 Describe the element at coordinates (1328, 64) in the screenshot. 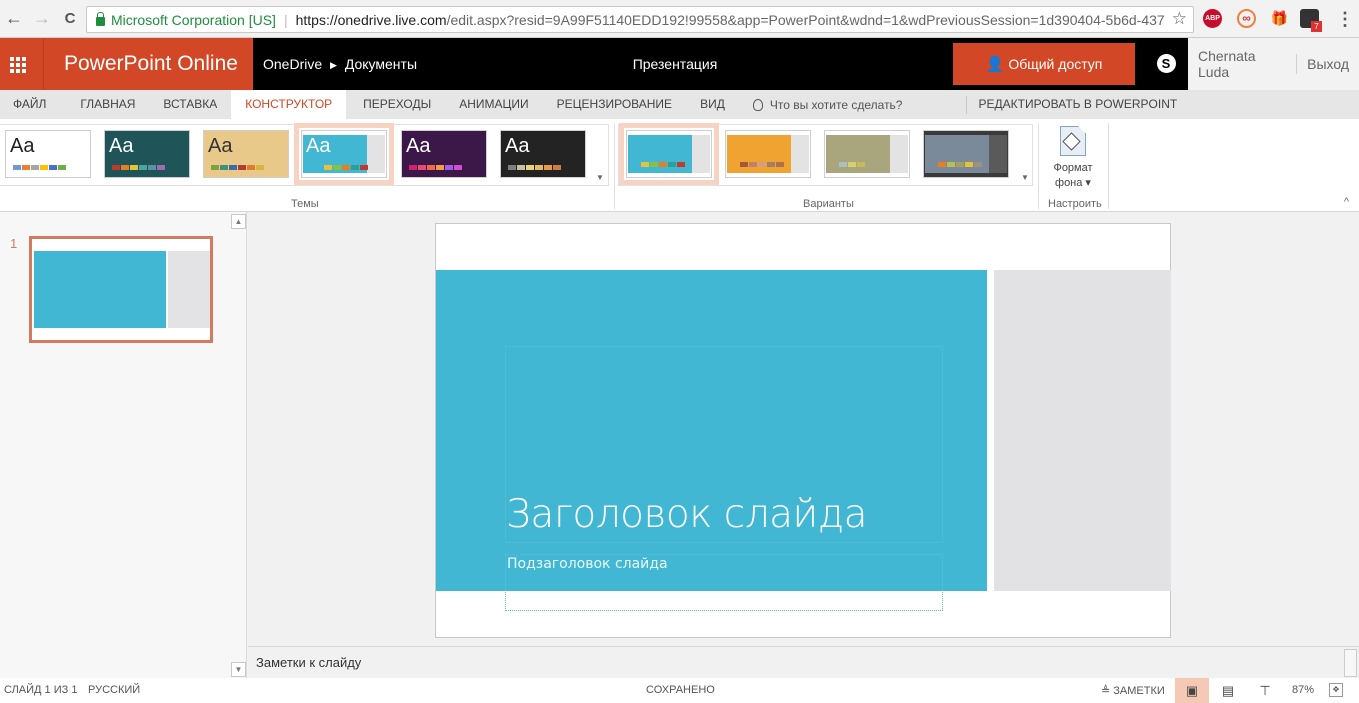

I see `signout-link: Выход` at that location.